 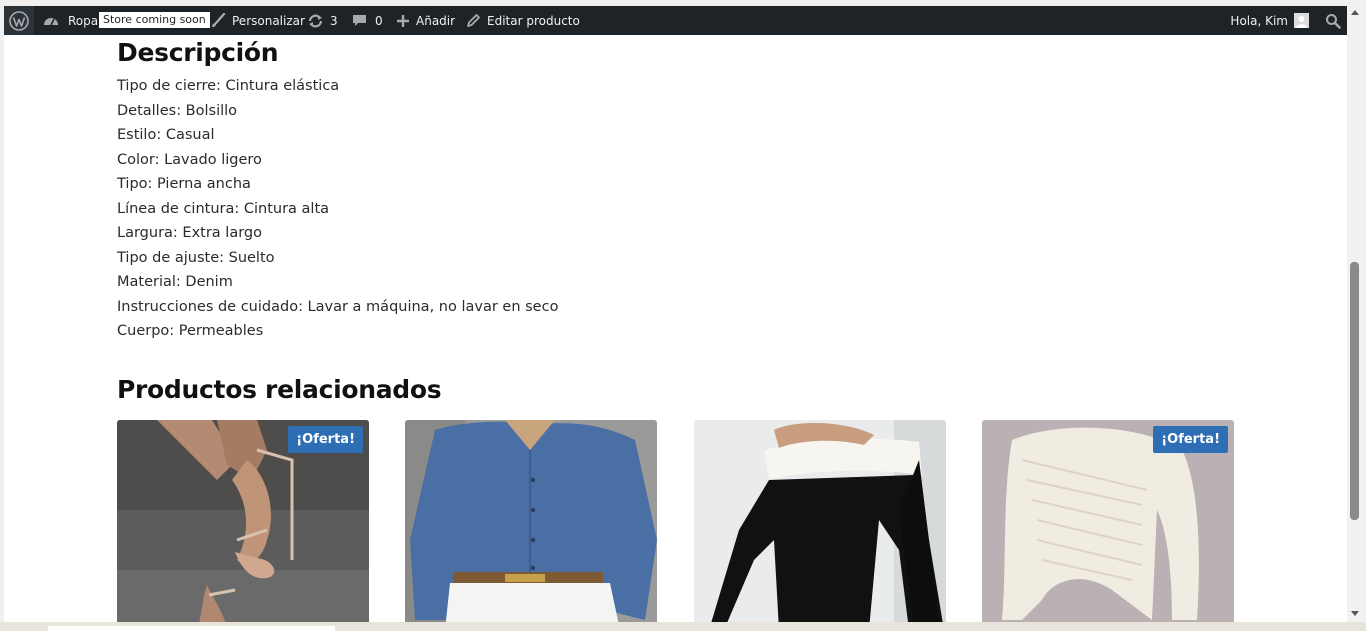 What do you see at coordinates (189, 233) in the screenshot?
I see `description-item: Largura: Extra largo` at bounding box center [189, 233].